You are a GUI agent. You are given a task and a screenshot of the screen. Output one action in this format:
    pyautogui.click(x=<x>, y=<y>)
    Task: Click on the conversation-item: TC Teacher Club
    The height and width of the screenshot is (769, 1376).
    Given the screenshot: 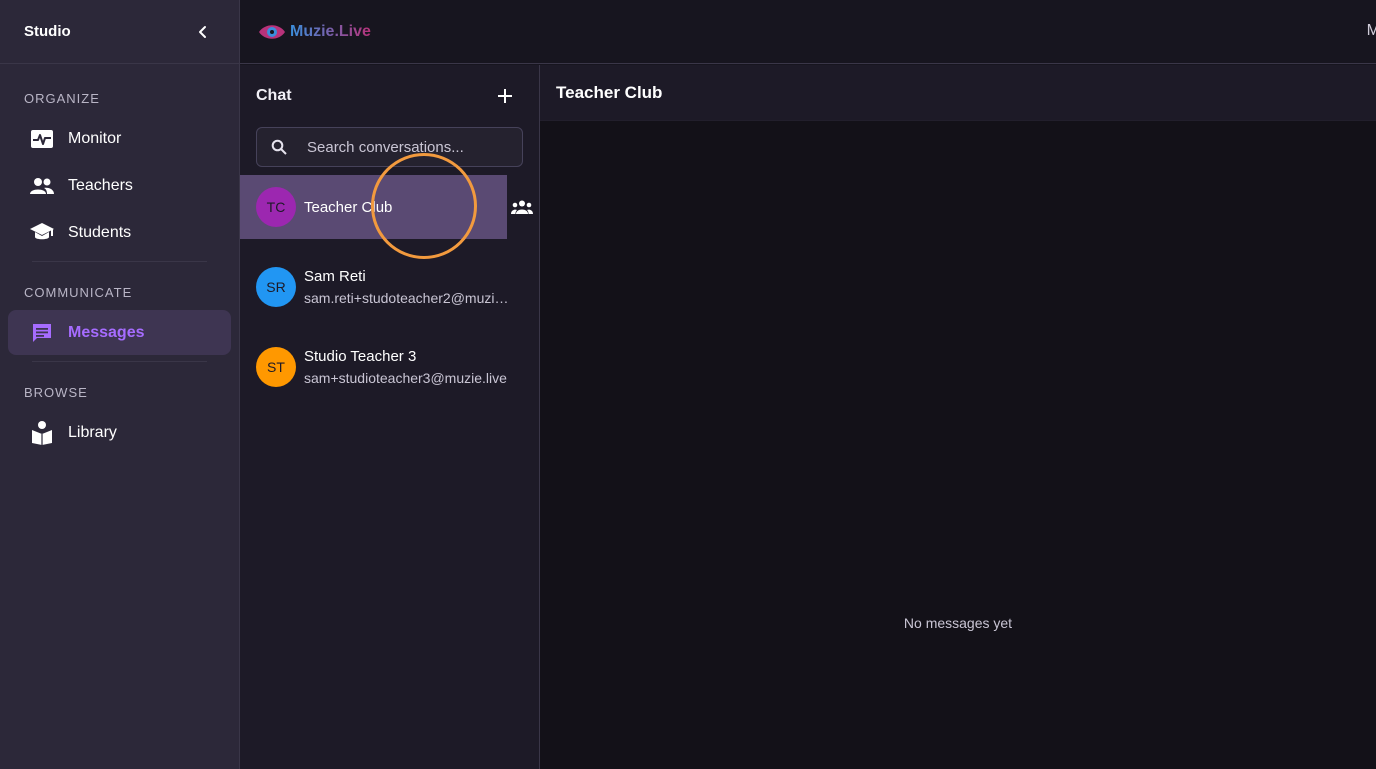 What is the action you would take?
    pyautogui.click(x=386, y=207)
    